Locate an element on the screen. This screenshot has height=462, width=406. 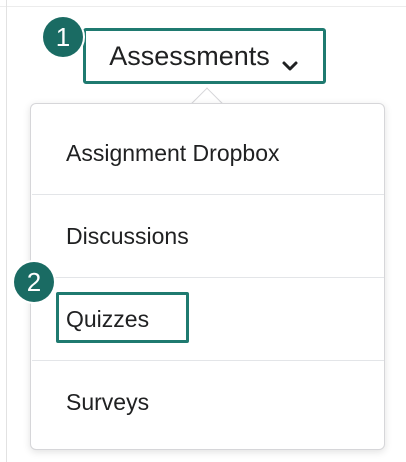
frame-left-border is located at coordinates (6, 231).